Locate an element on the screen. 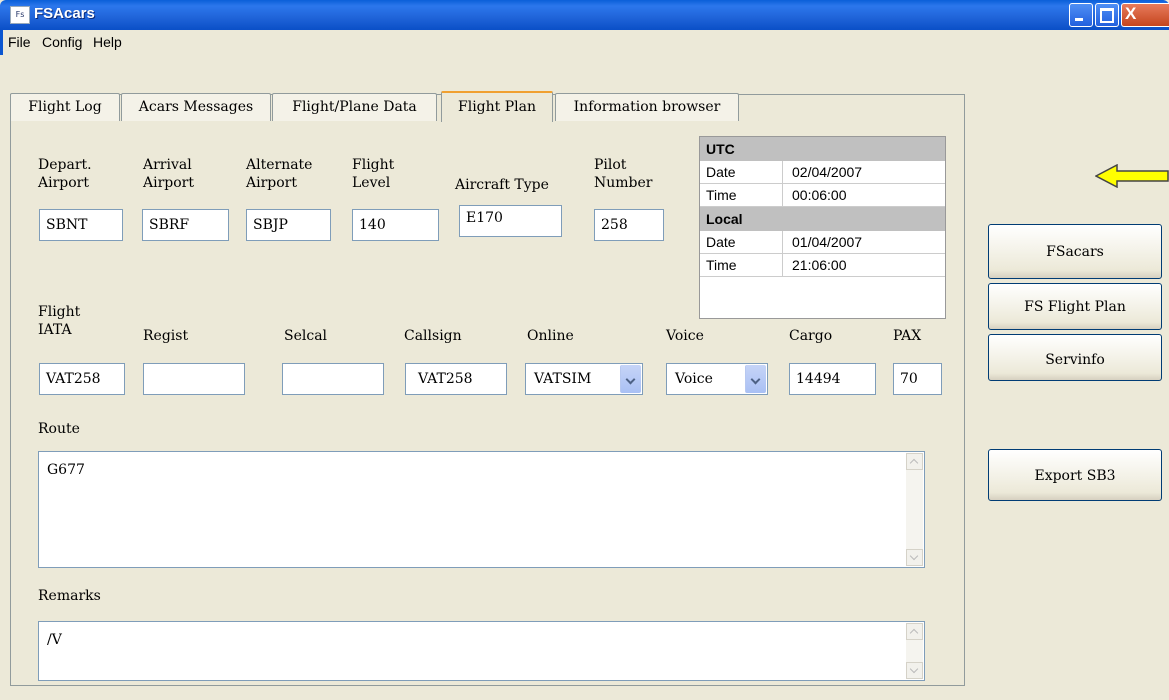 This screenshot has height=700, width=1169. arrival-airport-label: Arrival Airport is located at coordinates (168, 174).